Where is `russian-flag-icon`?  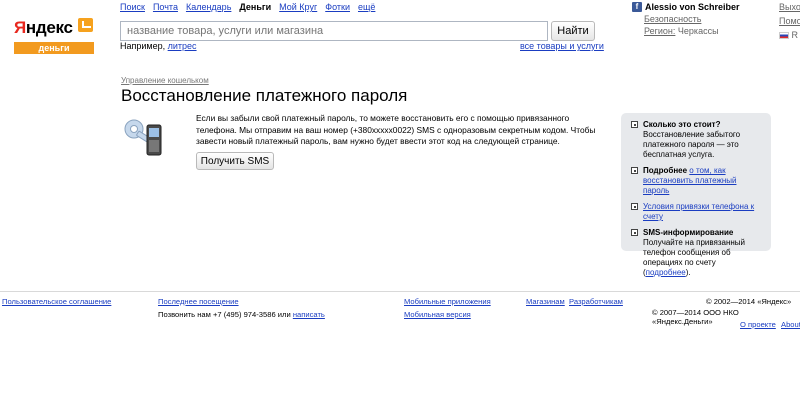 russian-flag-icon is located at coordinates (784, 36).